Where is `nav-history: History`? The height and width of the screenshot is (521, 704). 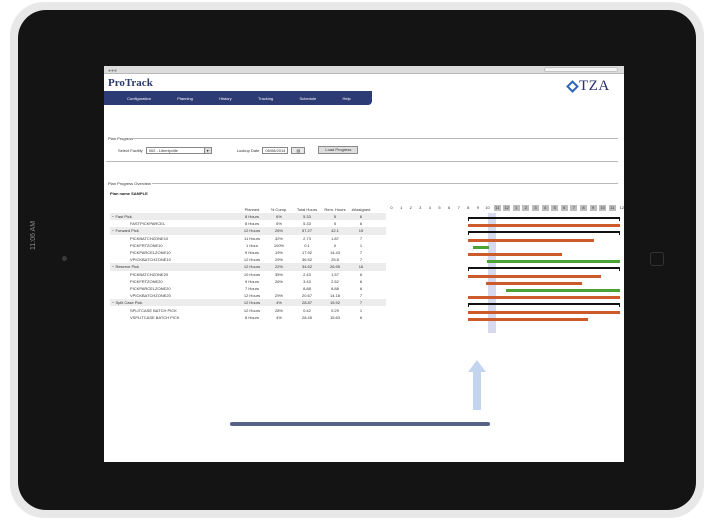
nav-history: History is located at coordinates (225, 98).